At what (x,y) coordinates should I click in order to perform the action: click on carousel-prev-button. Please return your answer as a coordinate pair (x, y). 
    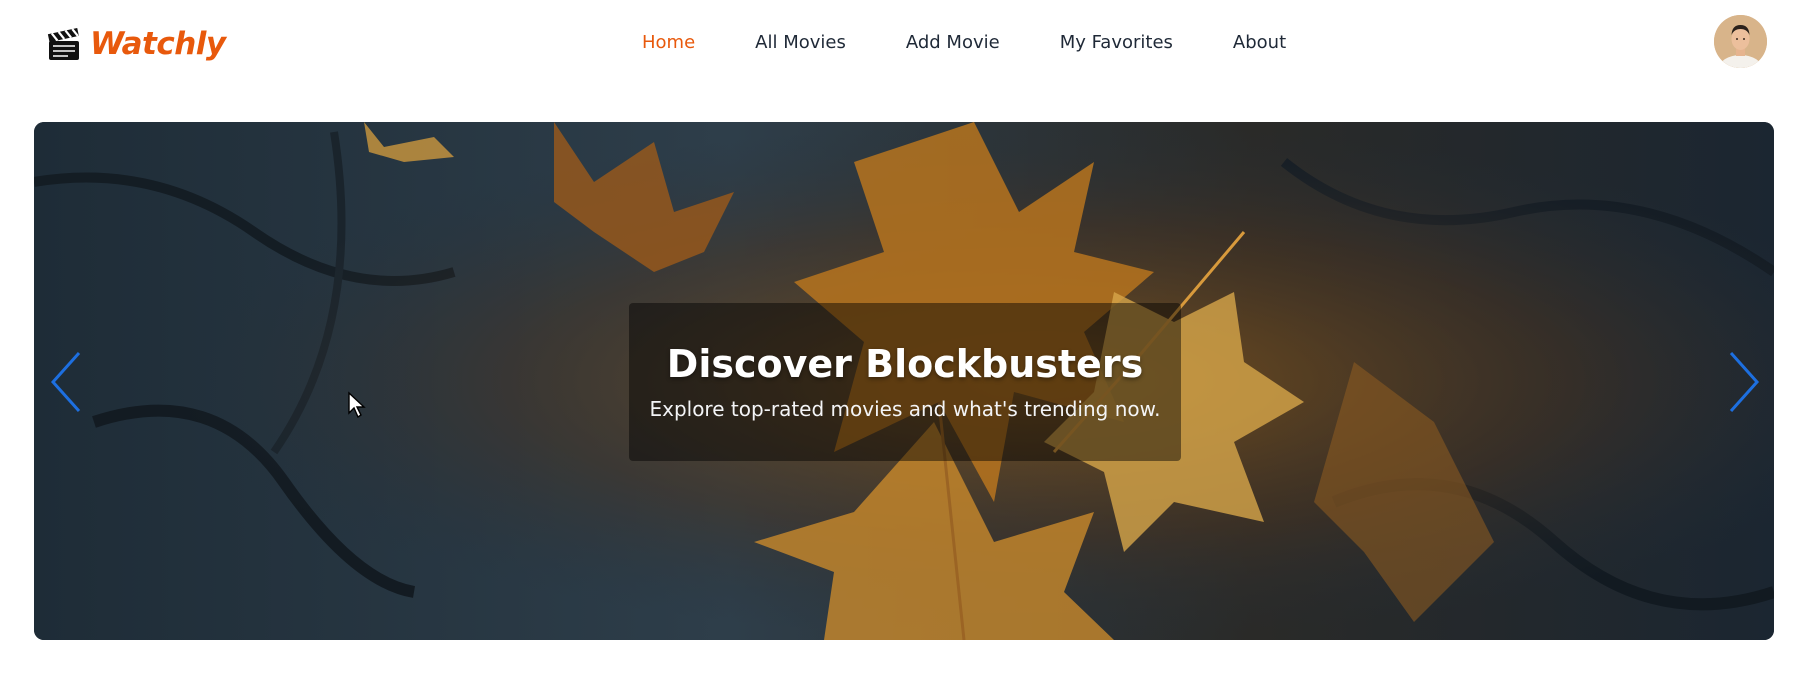
    Looking at the image, I should click on (66, 382).